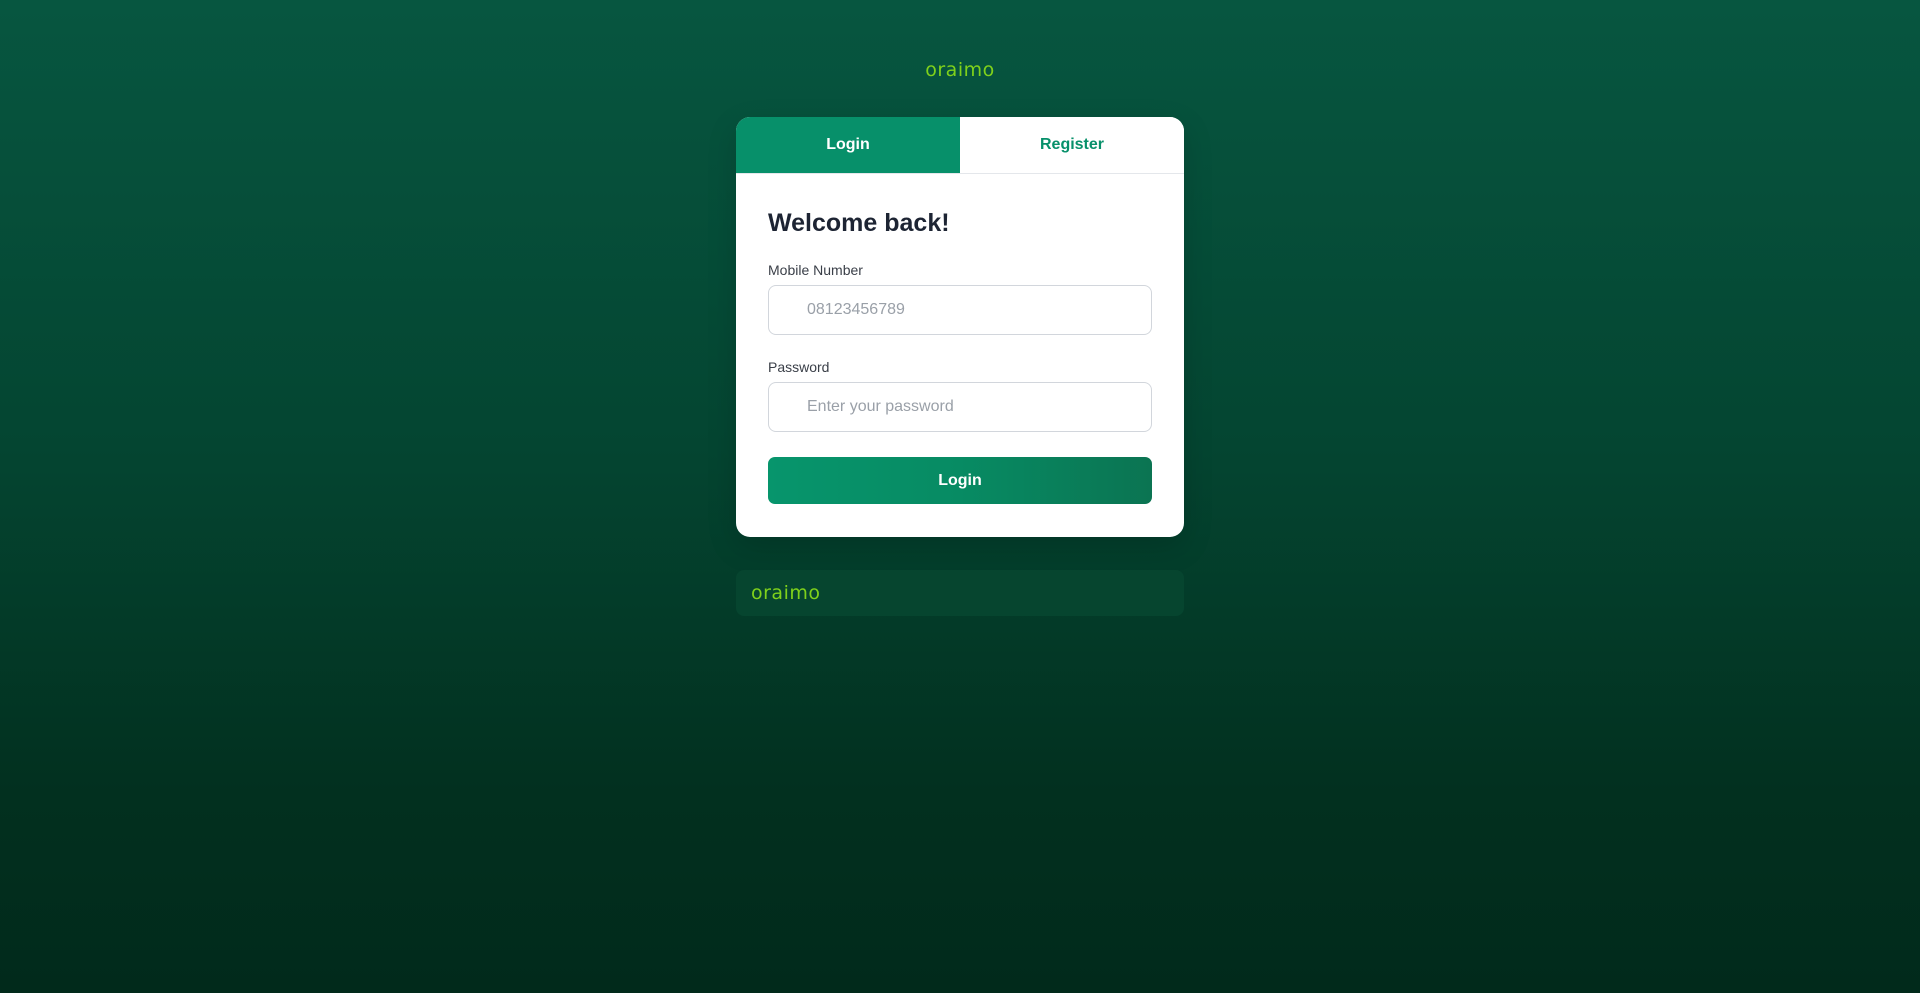 The height and width of the screenshot is (993, 1920). Describe the element at coordinates (978, 407) in the screenshot. I see `password-input` at that location.